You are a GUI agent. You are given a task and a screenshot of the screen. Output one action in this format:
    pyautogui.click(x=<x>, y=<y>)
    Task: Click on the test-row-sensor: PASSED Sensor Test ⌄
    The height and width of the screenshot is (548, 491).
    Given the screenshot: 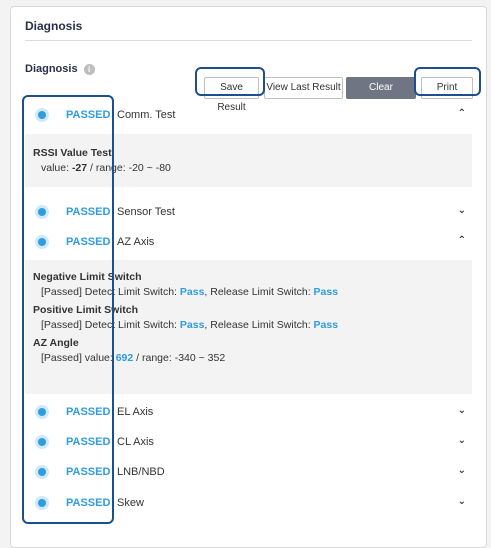 What is the action you would take?
    pyautogui.click(x=248, y=213)
    